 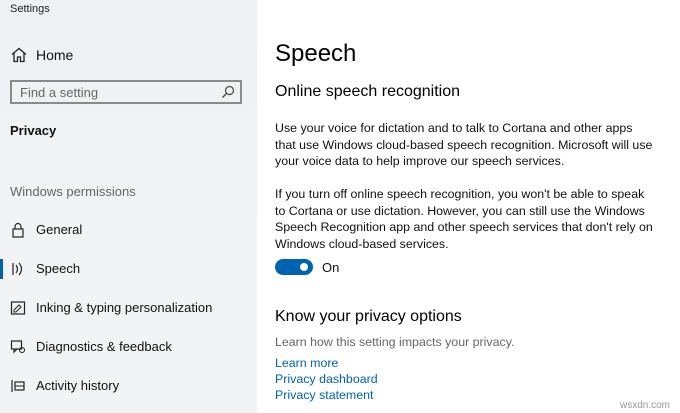 I want to click on search-box, so click(x=126, y=92).